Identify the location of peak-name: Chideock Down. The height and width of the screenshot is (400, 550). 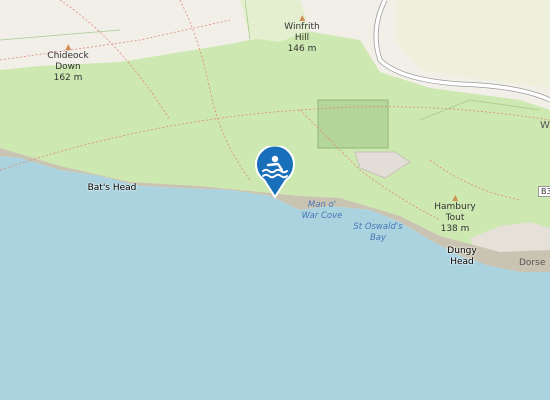
(68, 61).